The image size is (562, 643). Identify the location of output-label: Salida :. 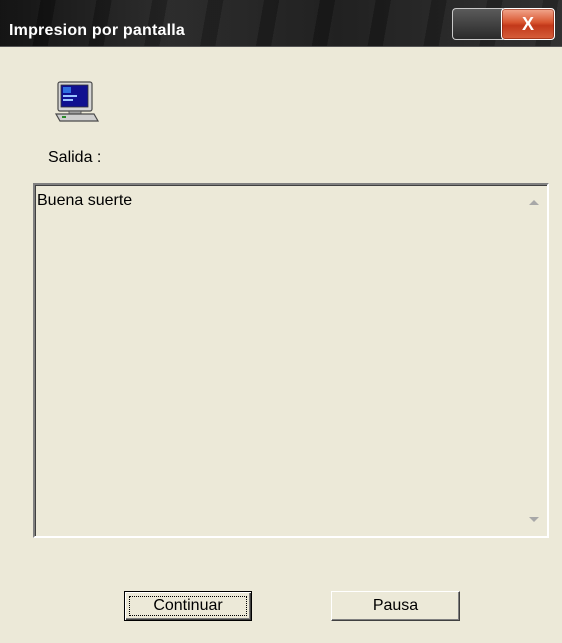
(75, 157).